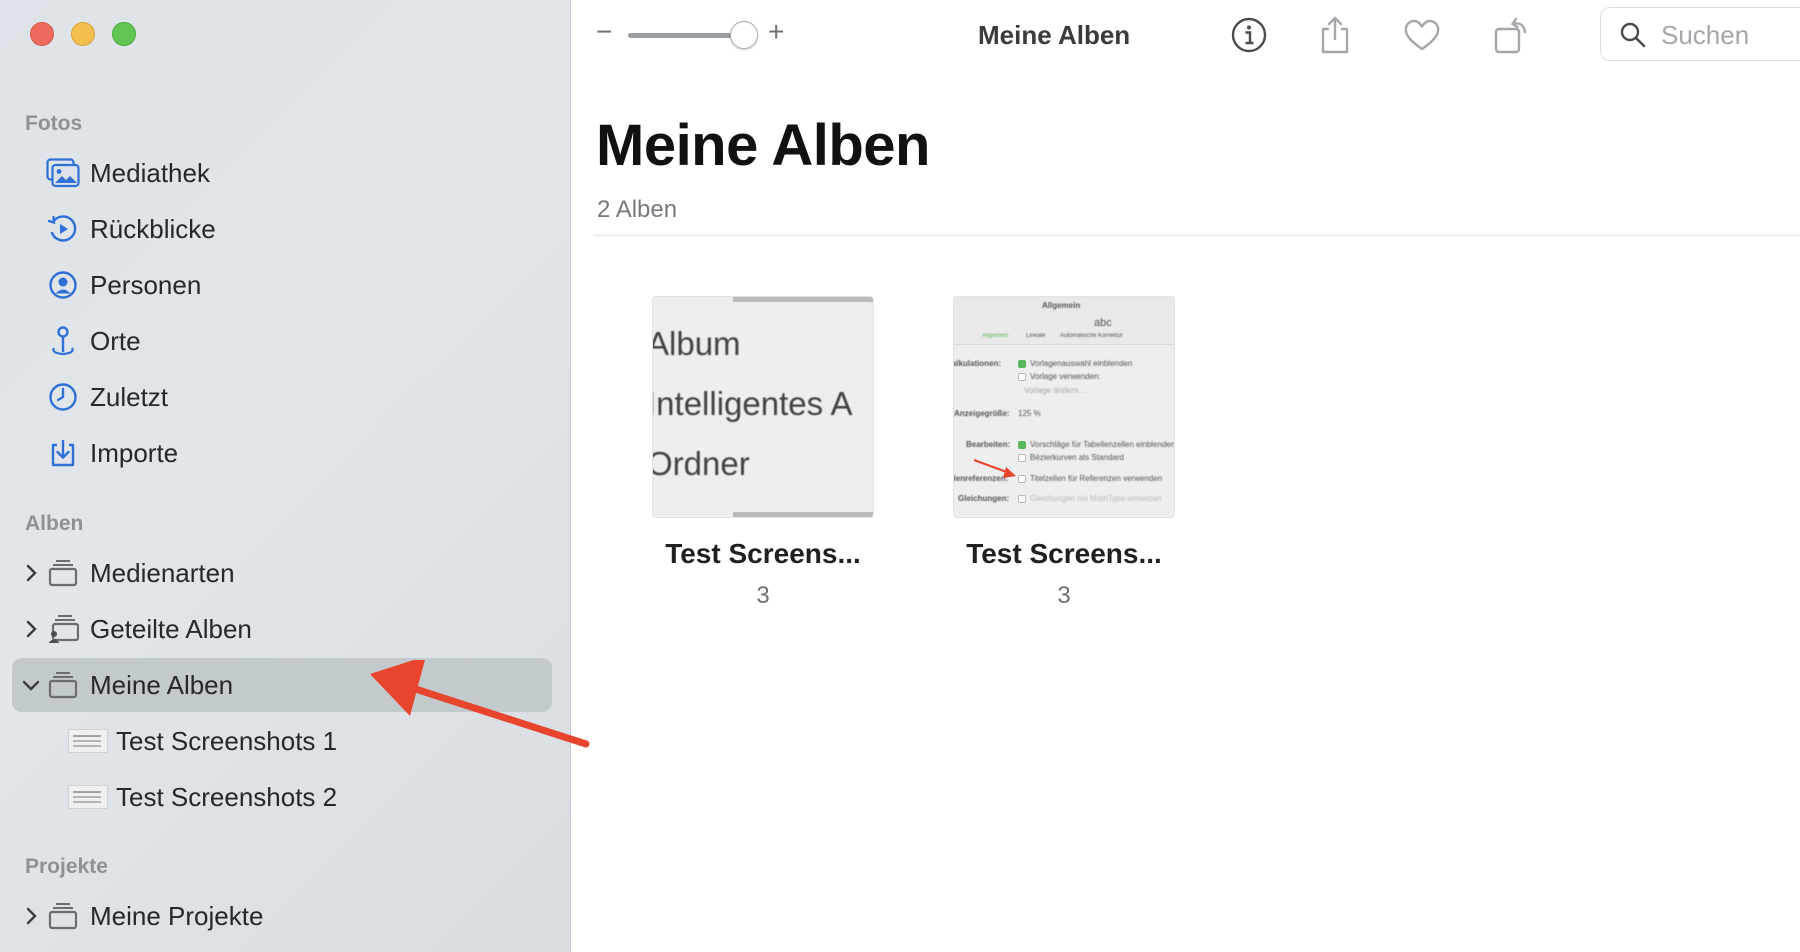 The image size is (1800, 952). I want to click on sidebar-item-rueckblicke: Rückblicke, so click(282, 229).